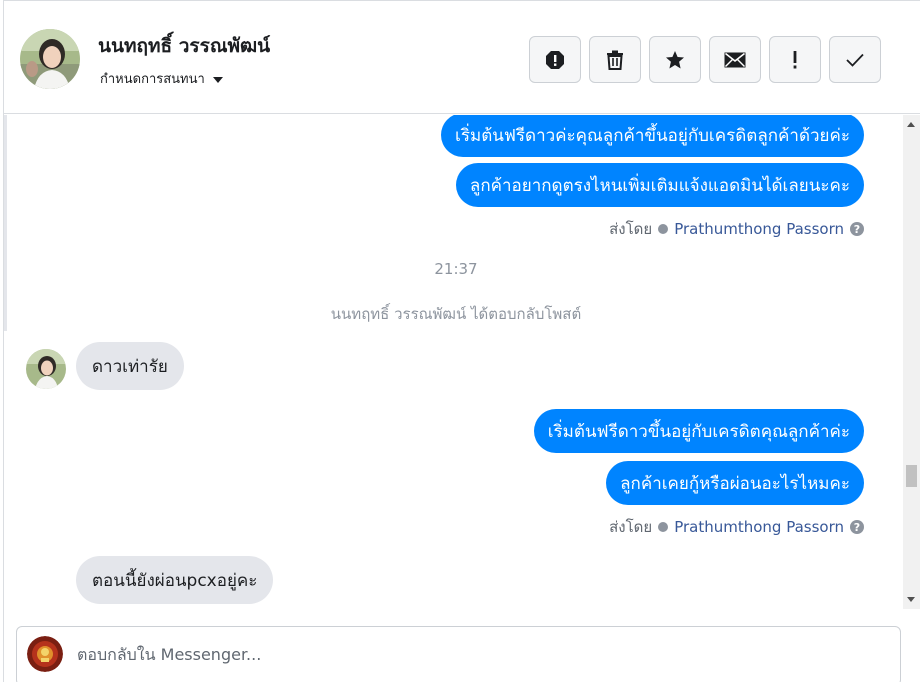 This screenshot has height=682, width=920. Describe the element at coordinates (456, 269) in the screenshot. I see `timestamp: 21:37` at that location.